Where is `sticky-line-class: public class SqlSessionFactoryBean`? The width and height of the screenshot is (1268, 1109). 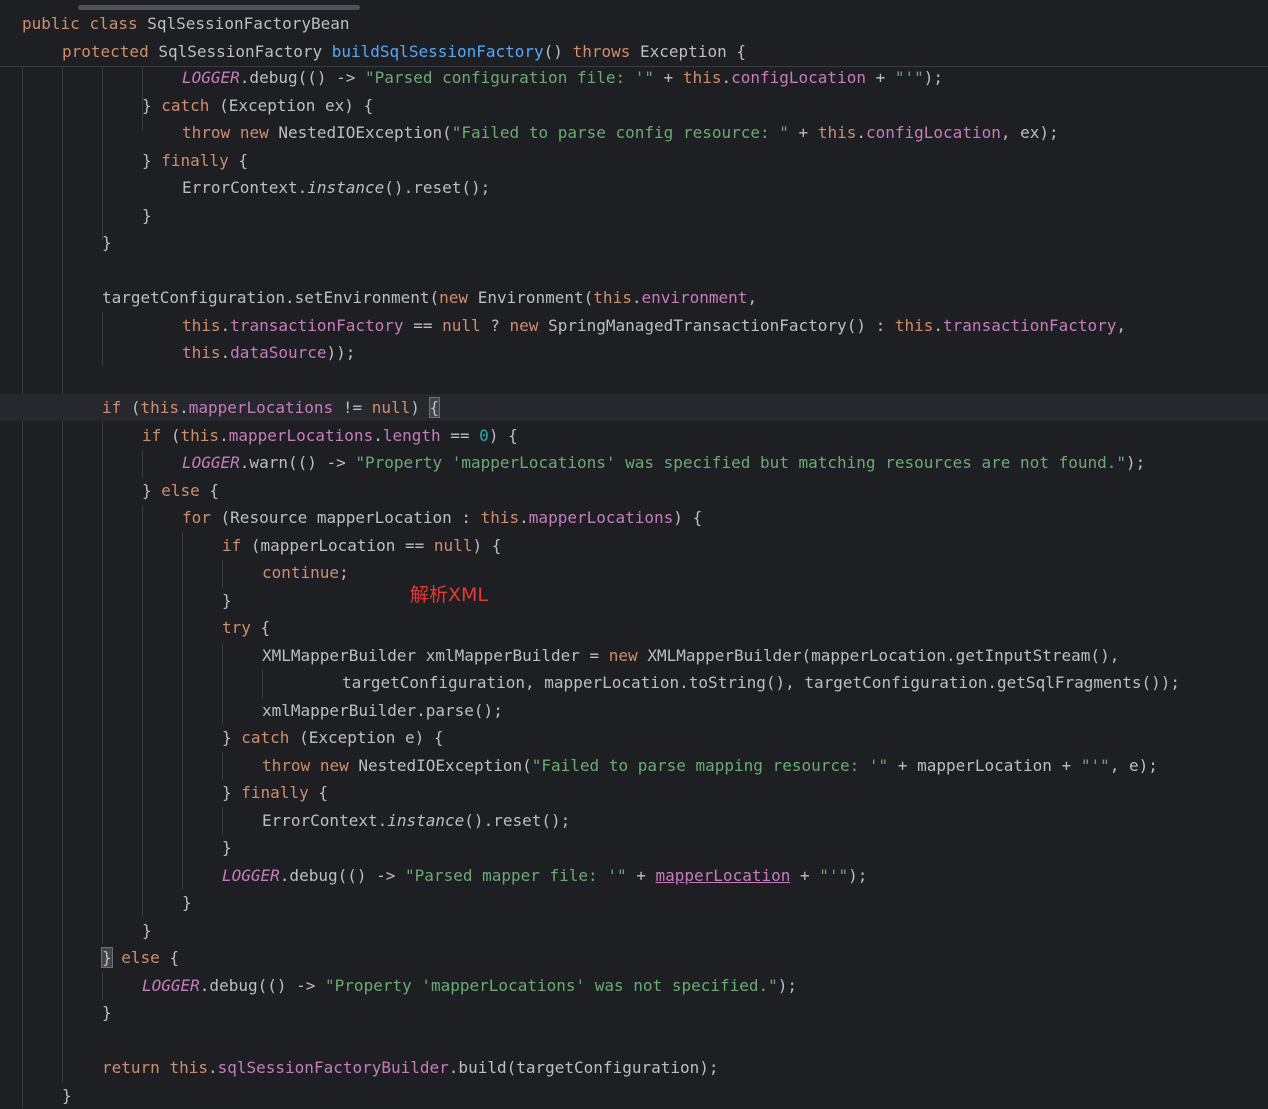 sticky-line-class: public class SqlSessionFactoryBean is located at coordinates (186, 23).